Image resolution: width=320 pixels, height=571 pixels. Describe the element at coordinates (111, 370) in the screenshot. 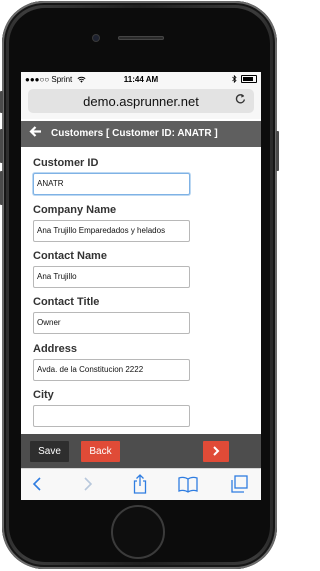

I see `address-input: Avda. de la Constitucion 2222` at that location.